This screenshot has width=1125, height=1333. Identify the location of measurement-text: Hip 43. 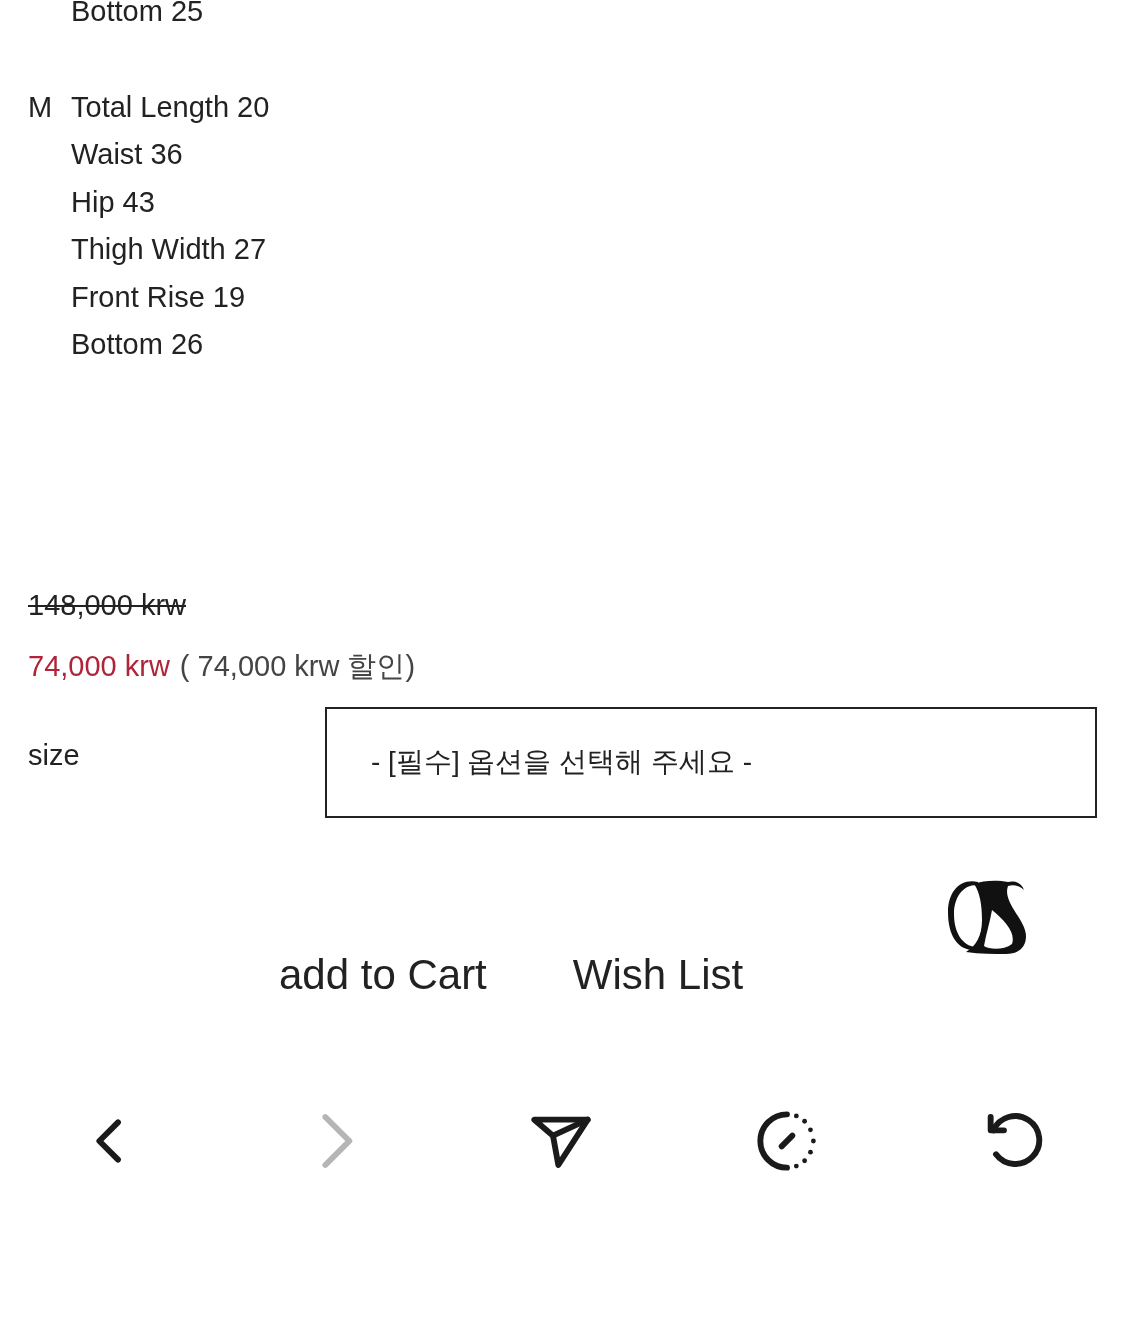
(113, 202).